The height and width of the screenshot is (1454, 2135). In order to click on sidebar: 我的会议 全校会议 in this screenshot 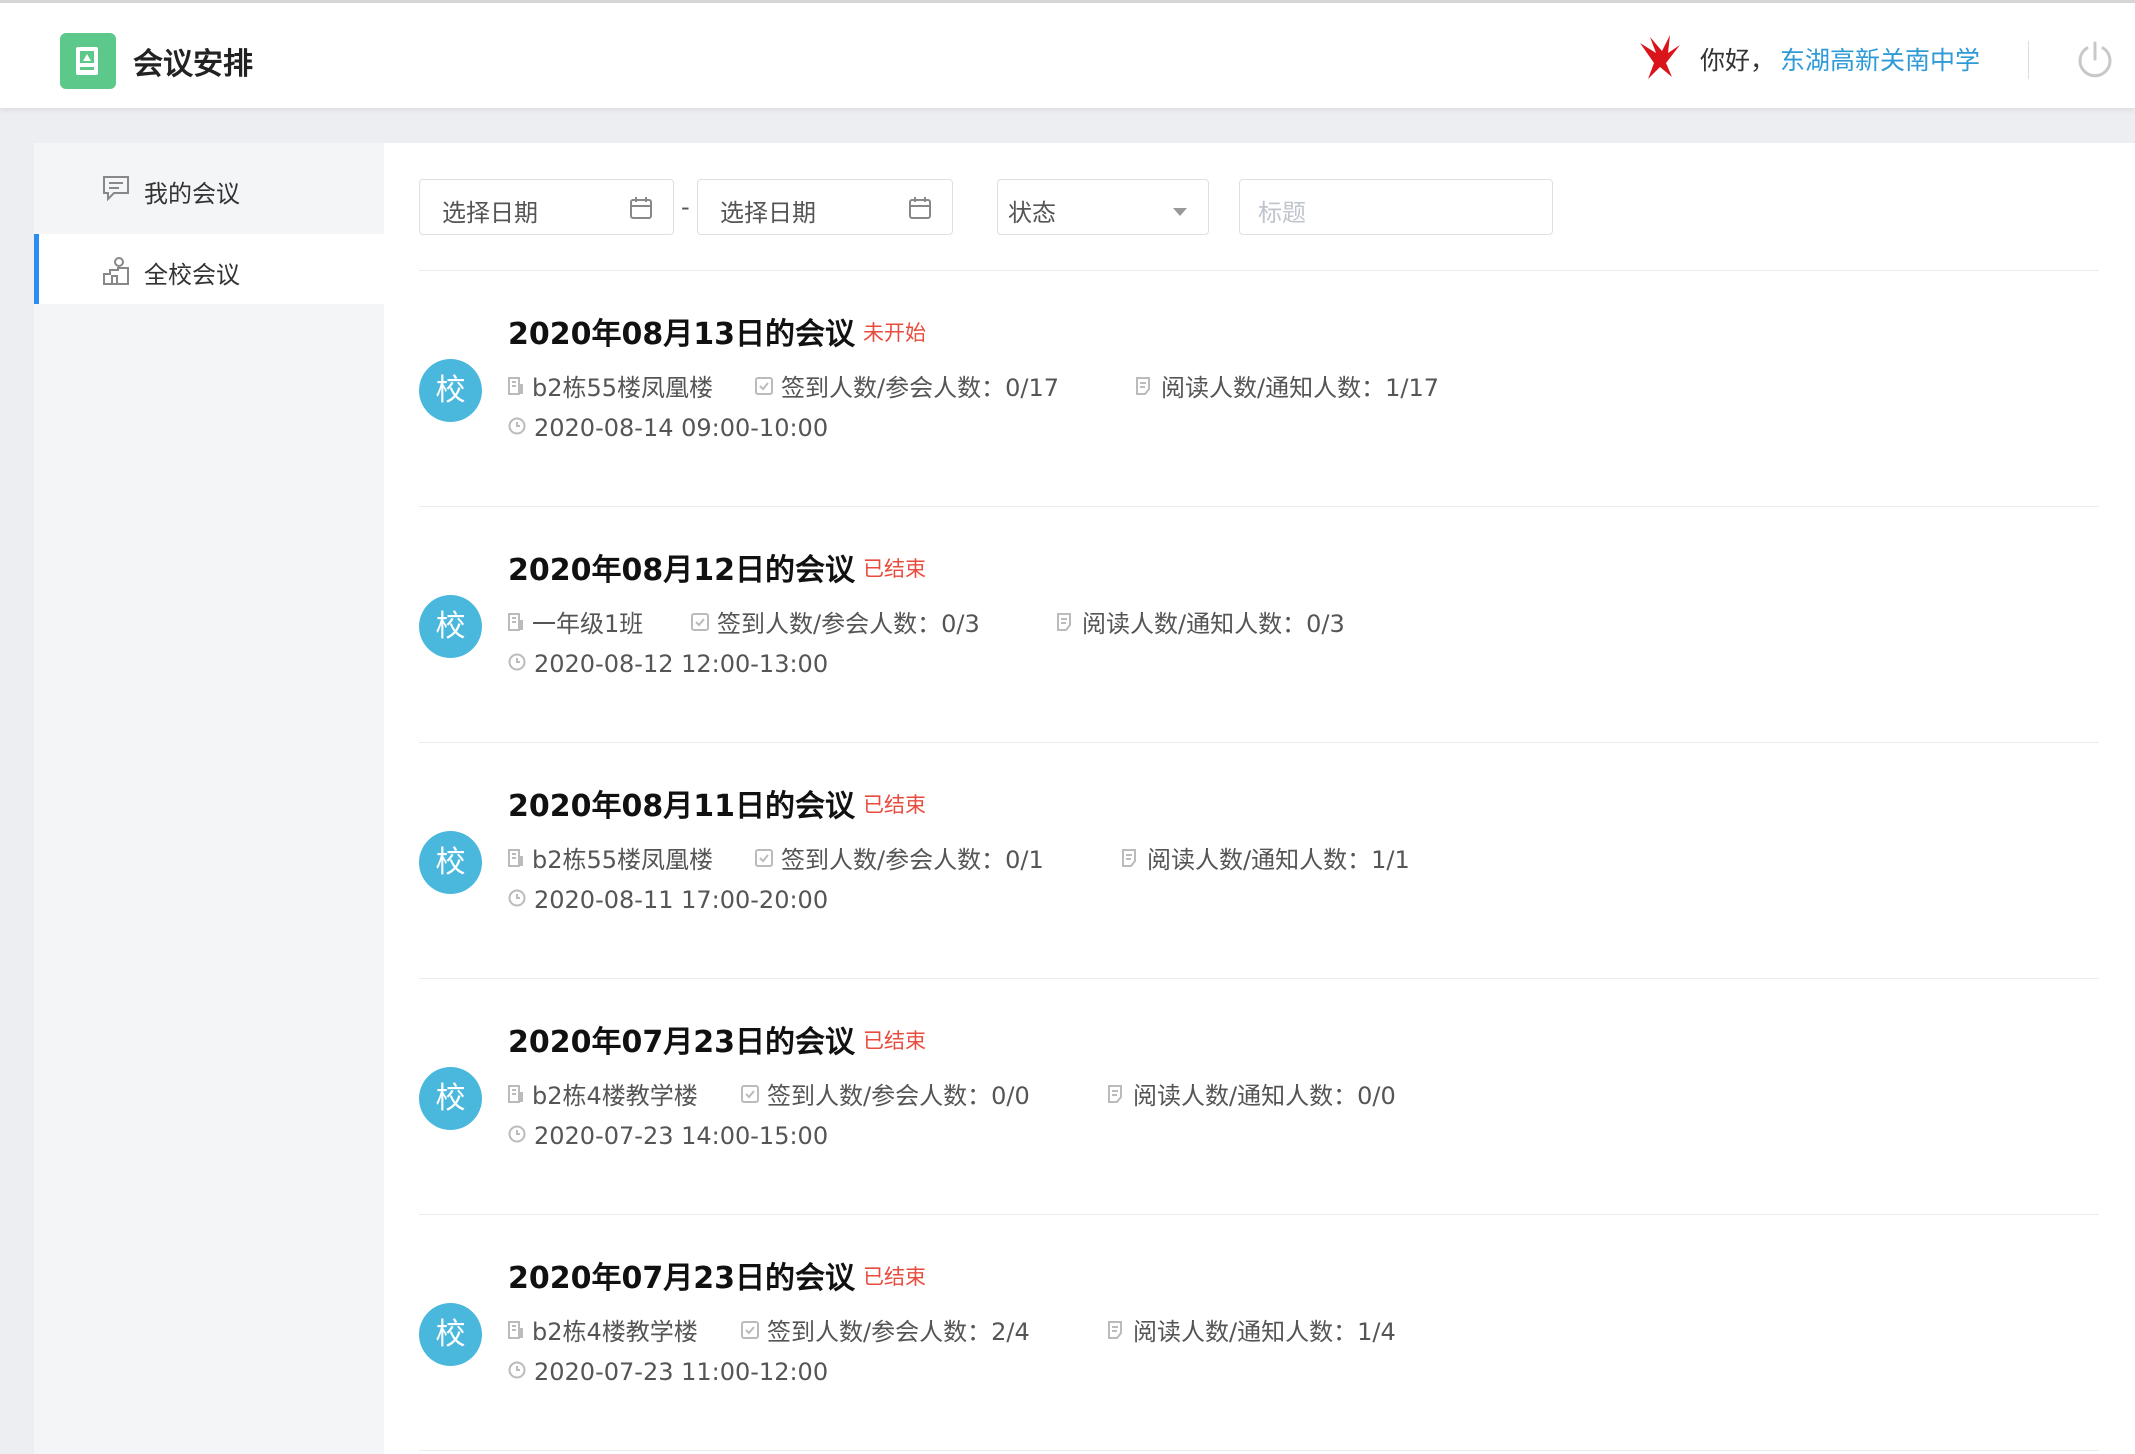, I will do `click(209, 798)`.